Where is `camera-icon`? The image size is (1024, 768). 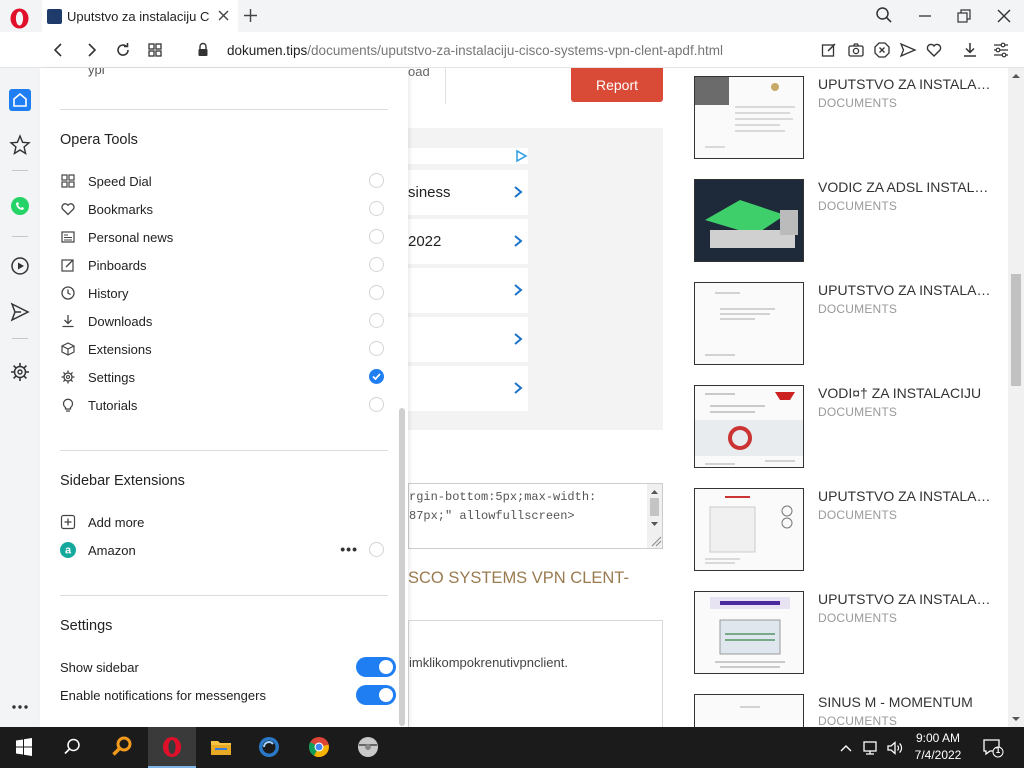 camera-icon is located at coordinates (856, 50).